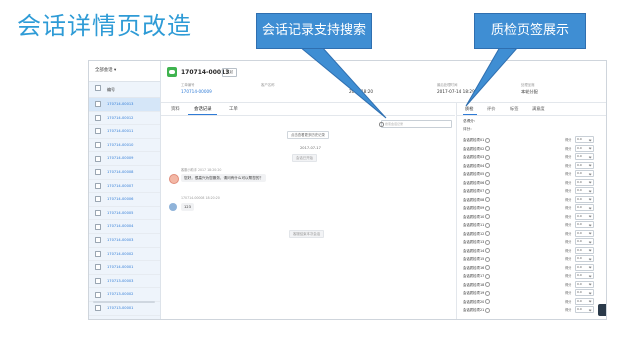 This screenshot has height=342, width=620. What do you see at coordinates (124, 227) in the screenshot?
I see `sidebar-item: 170714-00004` at bounding box center [124, 227].